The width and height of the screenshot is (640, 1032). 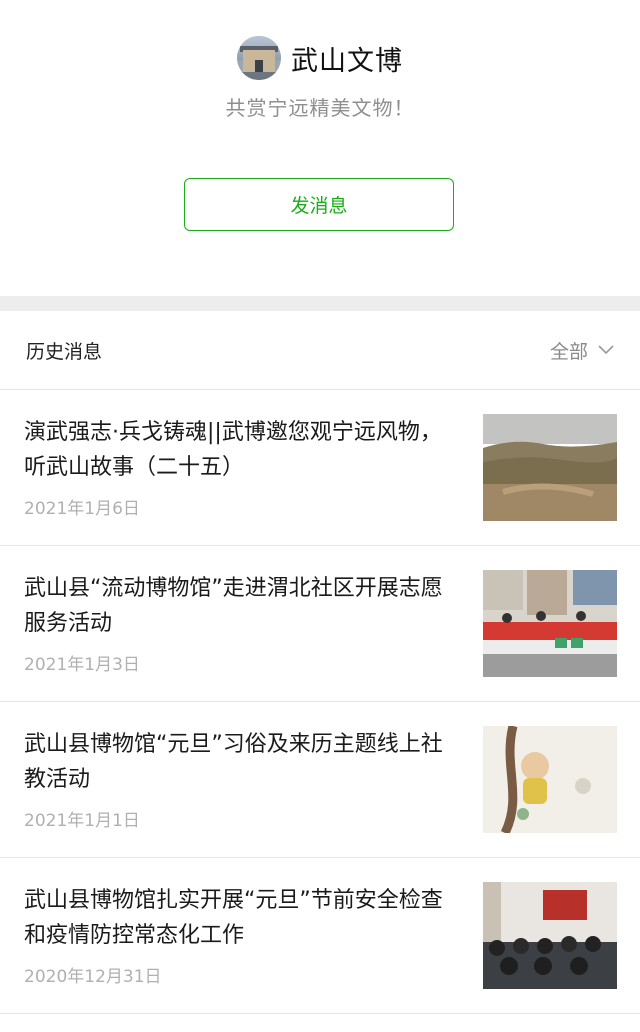 I want to click on account-row: 武山文博, so click(x=320, y=58).